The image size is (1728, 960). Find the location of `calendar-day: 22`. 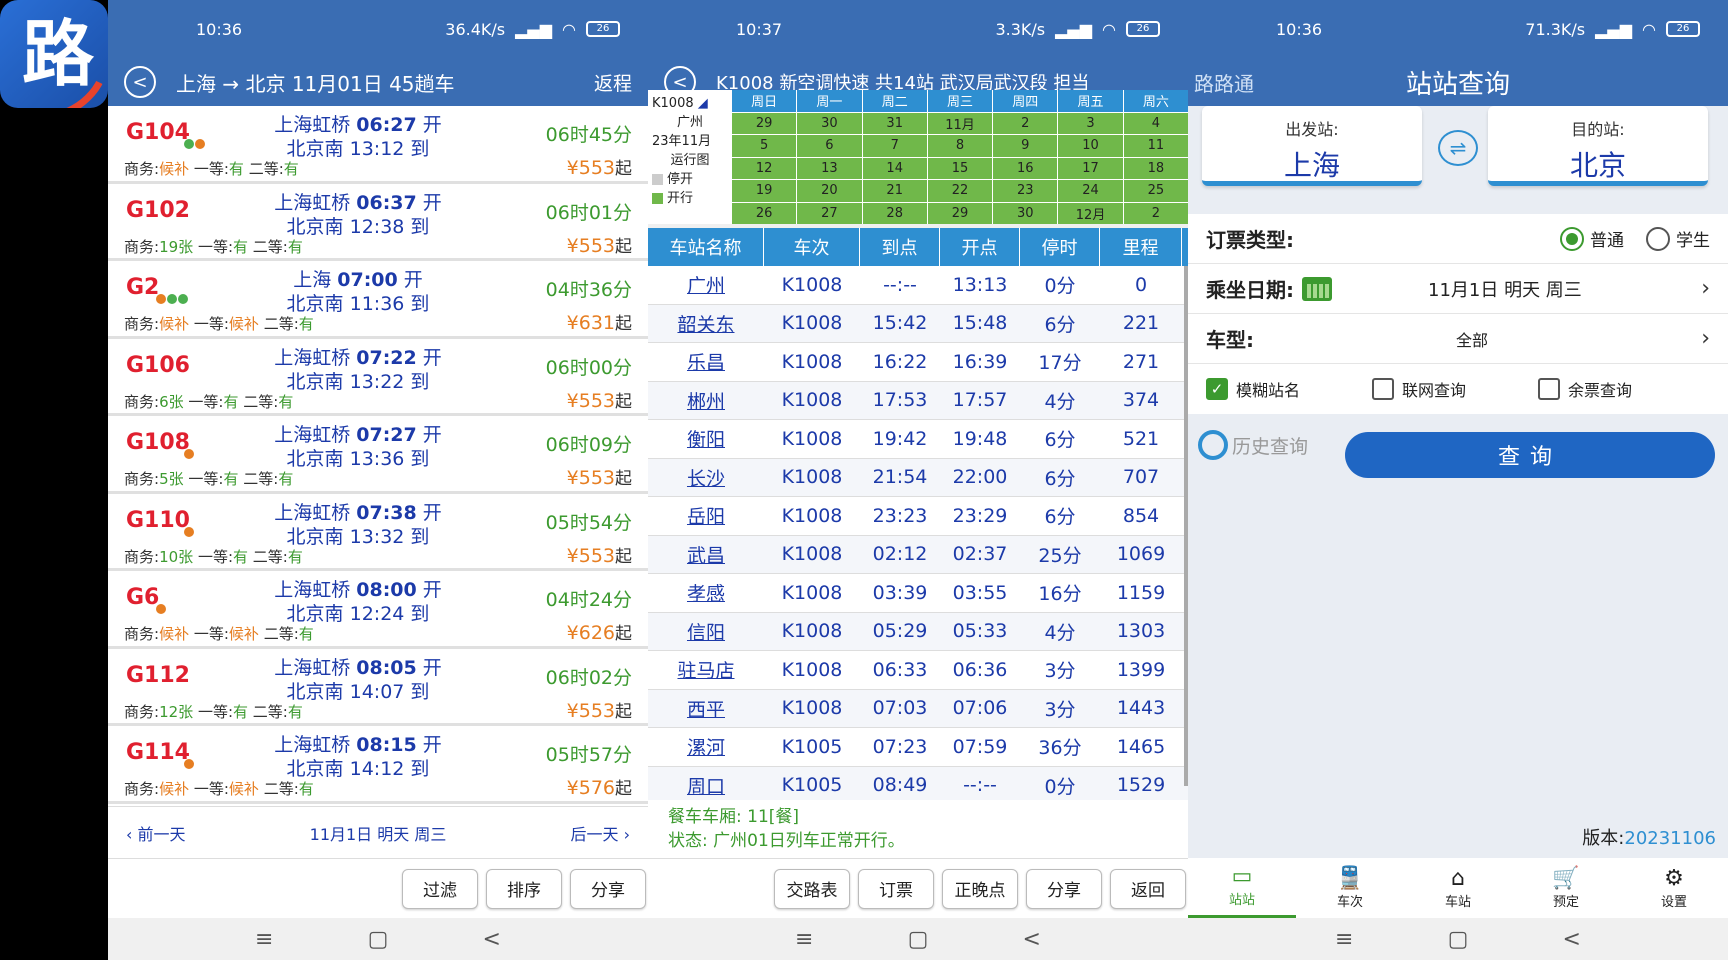

calendar-day: 22 is located at coordinates (960, 191).